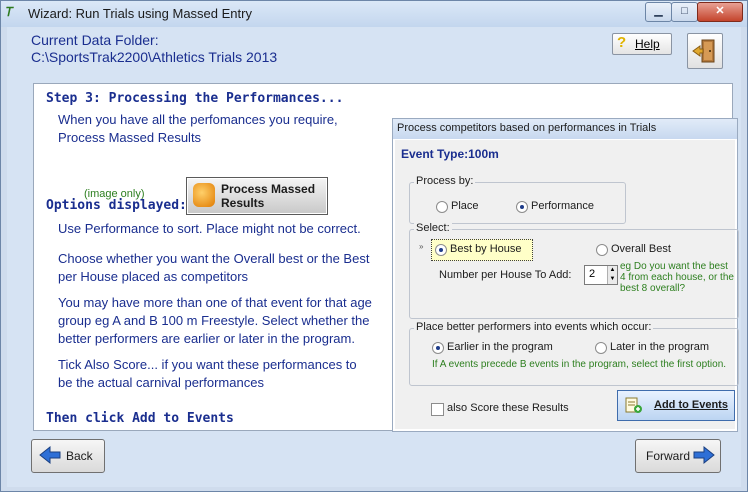 The height and width of the screenshot is (492, 748). Describe the element at coordinates (592, 274) in the screenshot. I see `number-per-house-value: 2` at that location.